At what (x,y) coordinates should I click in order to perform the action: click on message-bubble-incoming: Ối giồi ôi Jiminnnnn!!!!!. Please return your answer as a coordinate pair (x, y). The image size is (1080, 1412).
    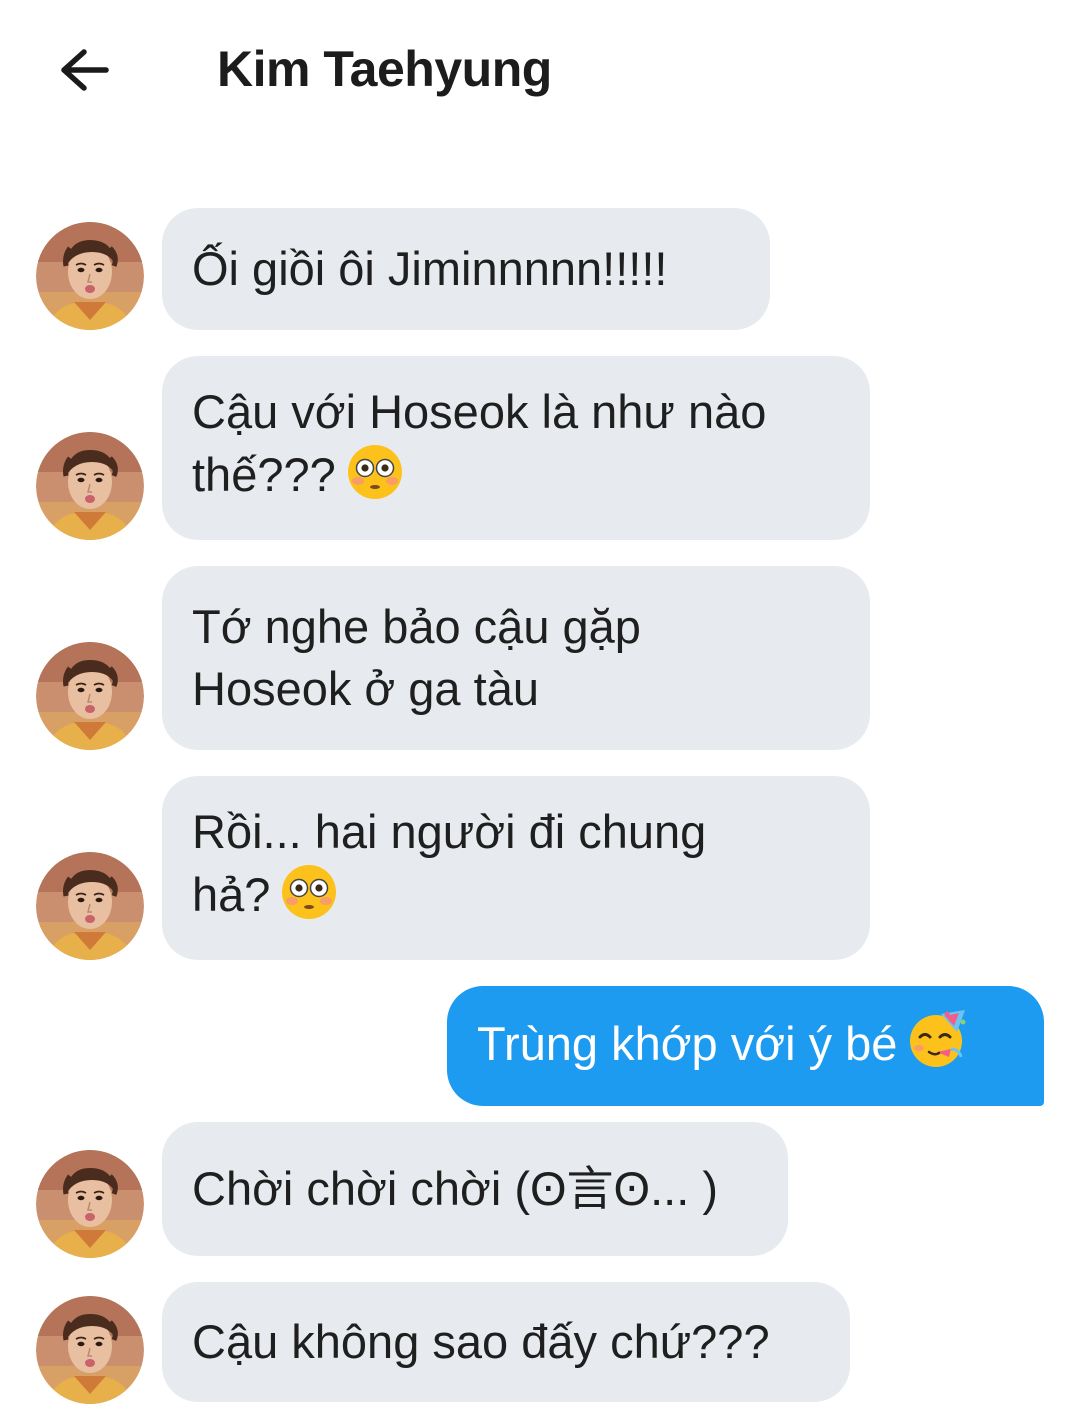
    Looking at the image, I should click on (466, 269).